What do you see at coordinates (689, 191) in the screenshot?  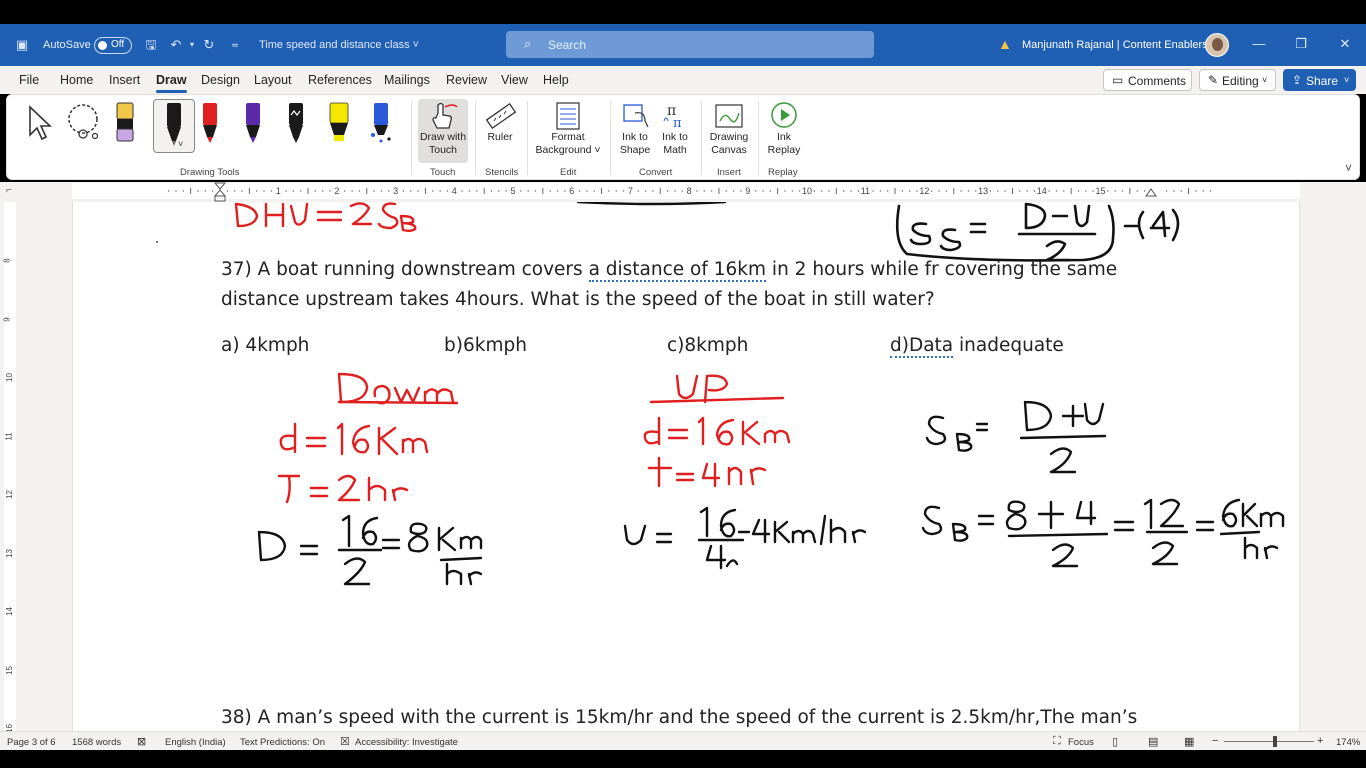 I see `ruler-number: 8` at bounding box center [689, 191].